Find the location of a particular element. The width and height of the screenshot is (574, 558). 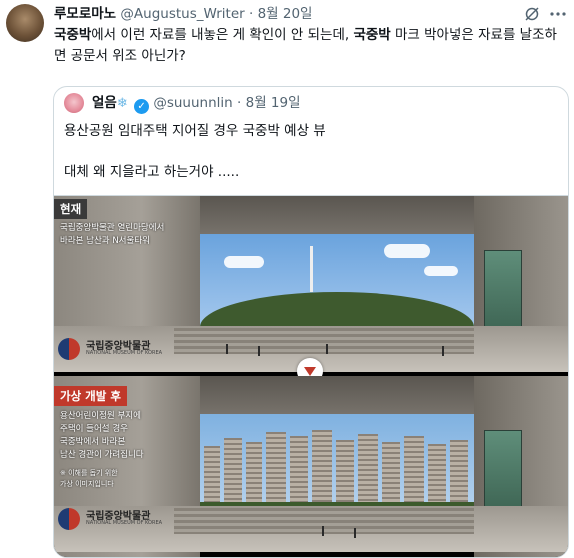

tweet-date: 8월 20일 is located at coordinates (285, 14).